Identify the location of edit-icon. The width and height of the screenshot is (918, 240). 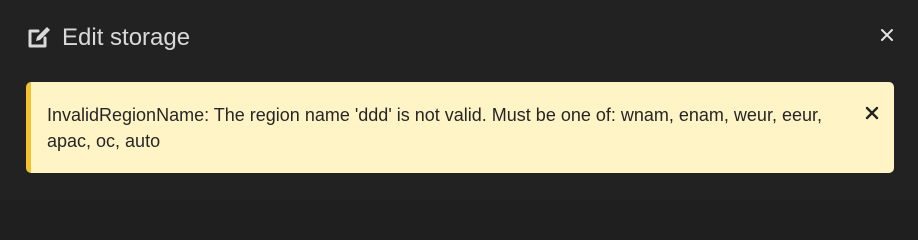
(38, 38).